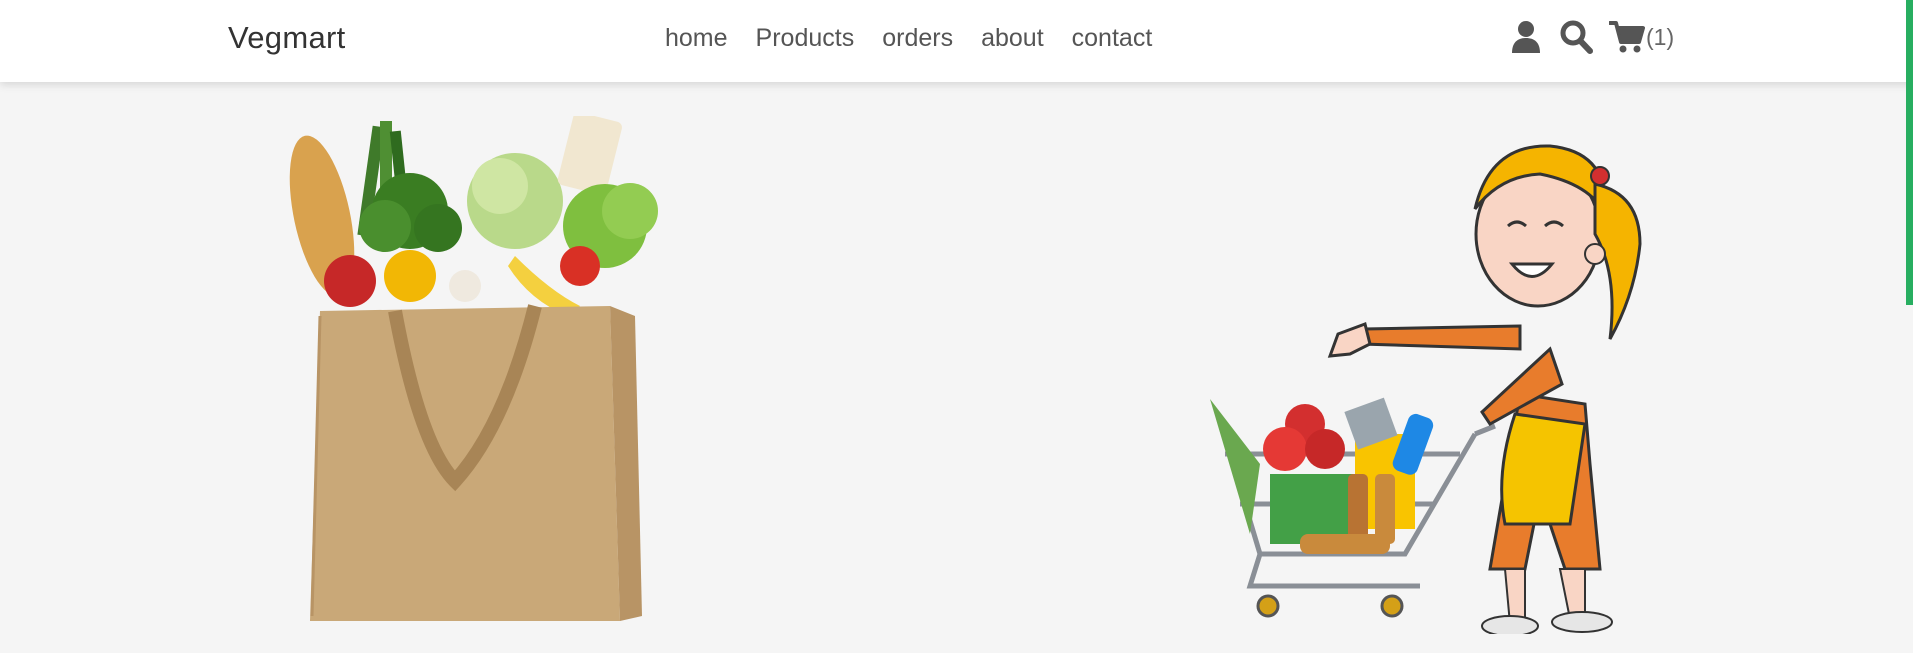 This screenshot has height=653, width=1913. Describe the element at coordinates (287, 38) in the screenshot. I see `brand-logo: Vegmart` at that location.